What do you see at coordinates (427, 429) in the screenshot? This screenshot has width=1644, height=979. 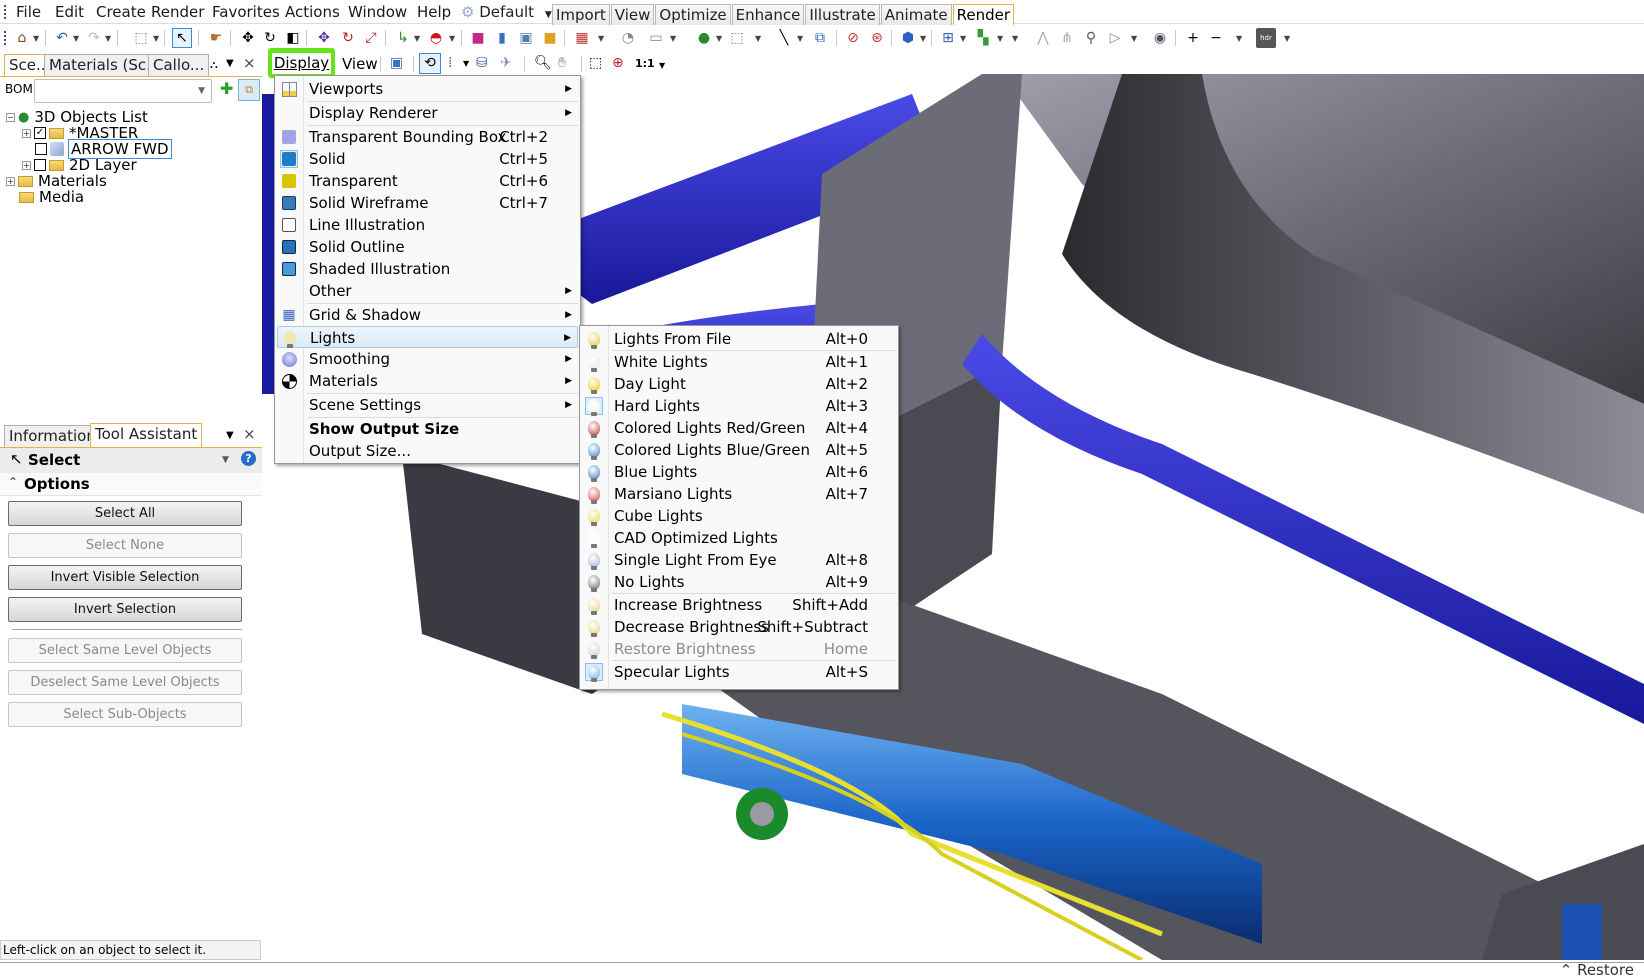 I see `menu-item-show-output-size: Show Output Size` at bounding box center [427, 429].